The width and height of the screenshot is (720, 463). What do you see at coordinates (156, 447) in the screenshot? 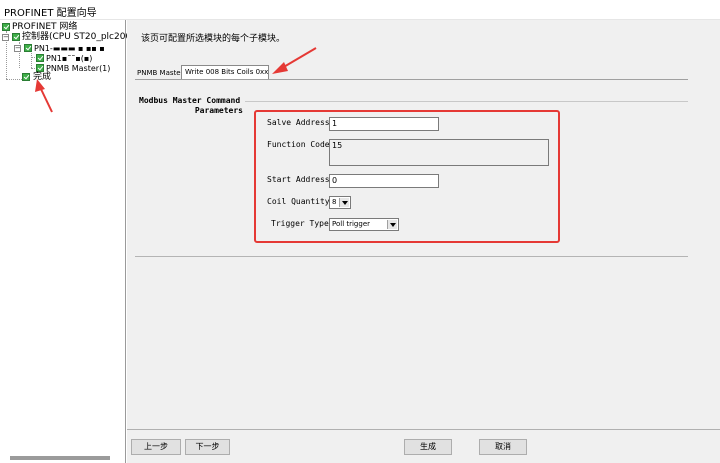
I see `prev-button: 上一步` at bounding box center [156, 447].